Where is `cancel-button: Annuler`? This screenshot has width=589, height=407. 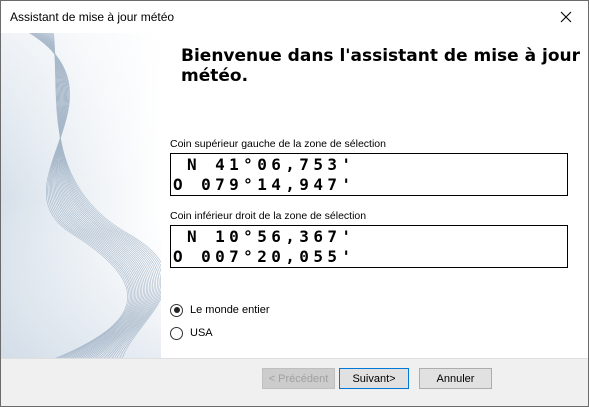 cancel-button: Annuler is located at coordinates (455, 378).